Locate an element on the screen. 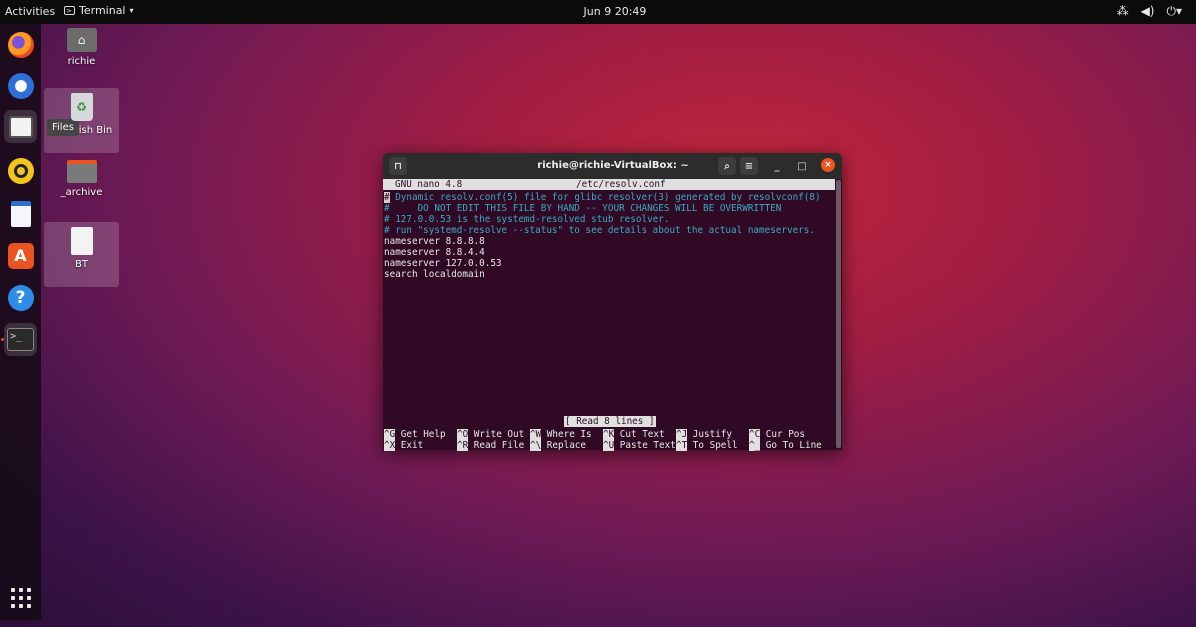 The image size is (1196, 627). dock-item-files is located at coordinates (20, 126).